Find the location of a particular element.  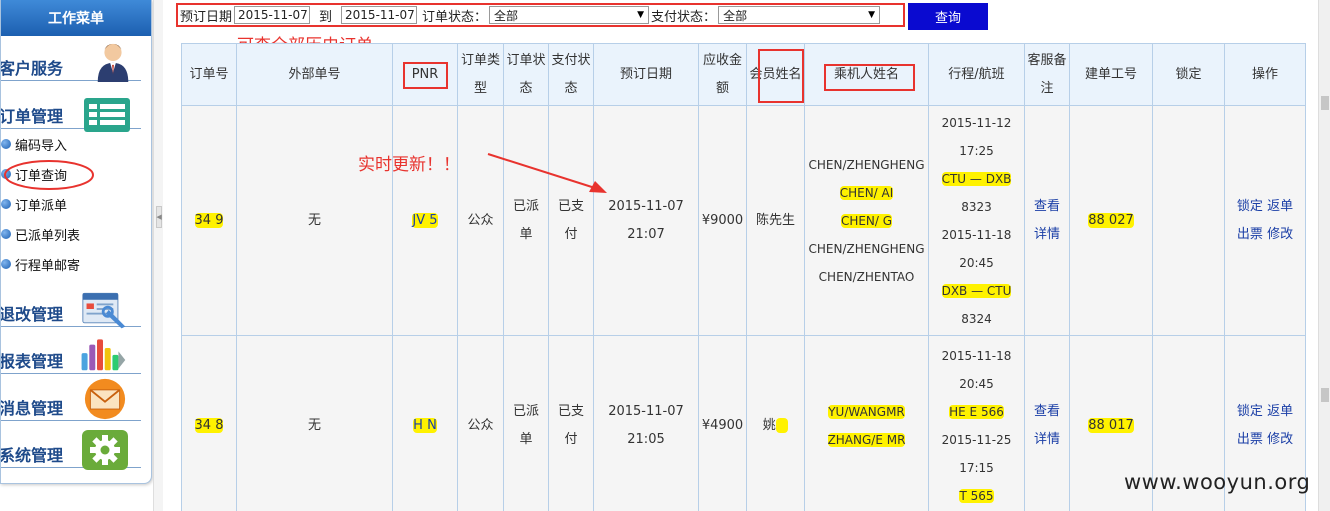

sidebar-section-message-management: 消息管理 is located at coordinates (75, 402).